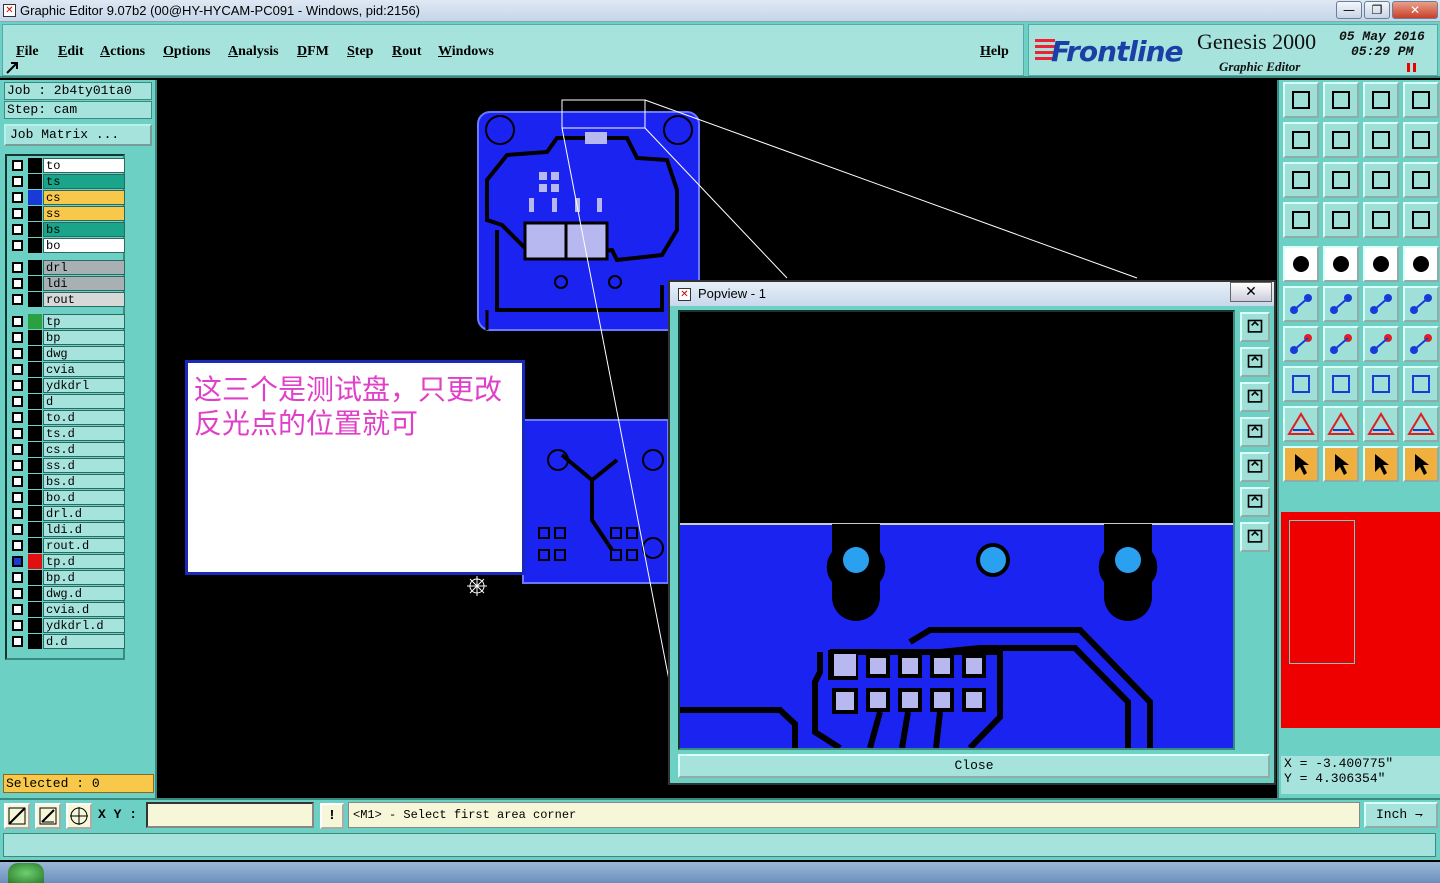 This screenshot has width=1440, height=883. Describe the element at coordinates (67, 213) in the screenshot. I see `layer-row: ss` at that location.